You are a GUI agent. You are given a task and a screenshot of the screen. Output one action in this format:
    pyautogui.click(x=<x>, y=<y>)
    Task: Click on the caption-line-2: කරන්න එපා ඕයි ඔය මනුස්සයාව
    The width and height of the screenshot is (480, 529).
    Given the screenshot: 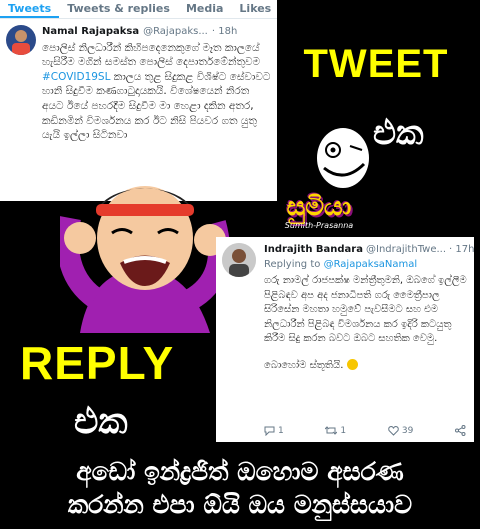 What is the action you would take?
    pyautogui.click(x=240, y=504)
    